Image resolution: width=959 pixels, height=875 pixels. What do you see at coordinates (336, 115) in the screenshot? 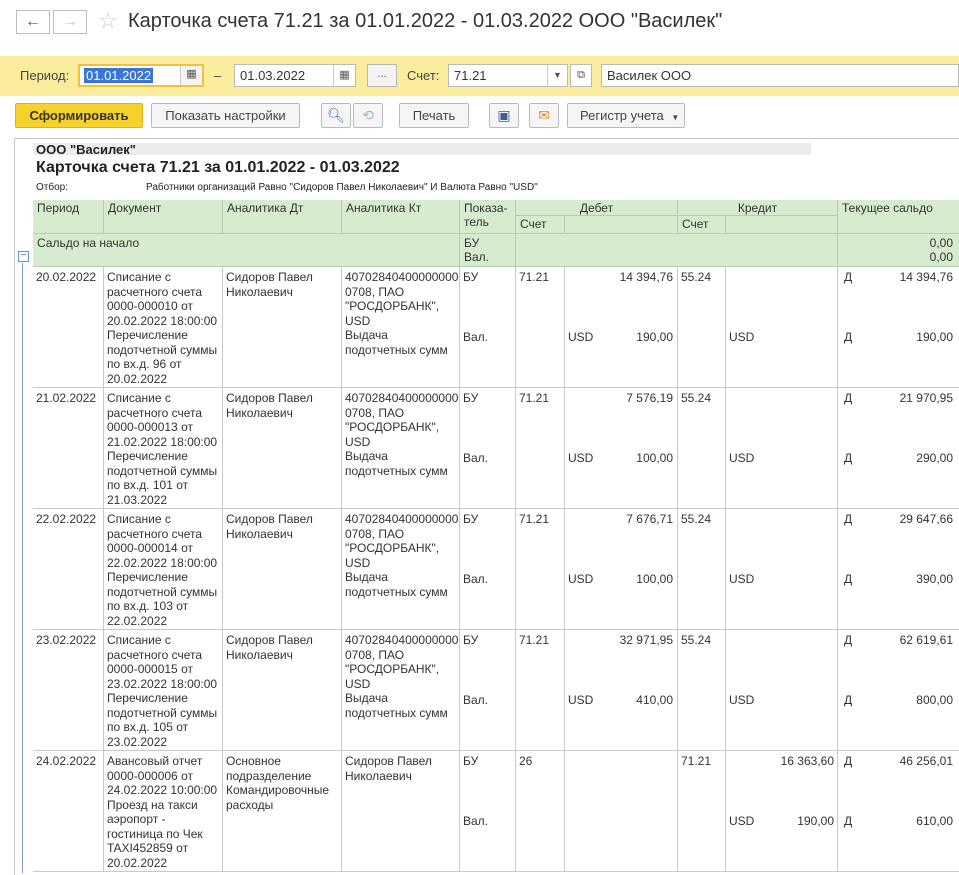
I see `search-icon: 🔍︎` at bounding box center [336, 115].